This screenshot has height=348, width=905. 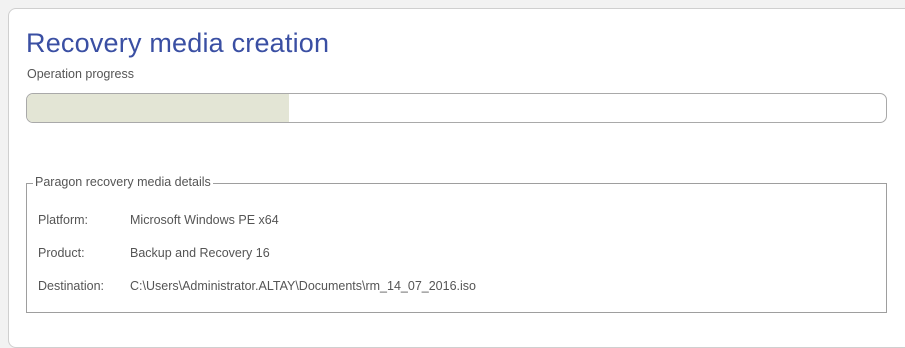 I want to click on detail-row-product: Product: Backup and Recovery 16, so click(x=154, y=253).